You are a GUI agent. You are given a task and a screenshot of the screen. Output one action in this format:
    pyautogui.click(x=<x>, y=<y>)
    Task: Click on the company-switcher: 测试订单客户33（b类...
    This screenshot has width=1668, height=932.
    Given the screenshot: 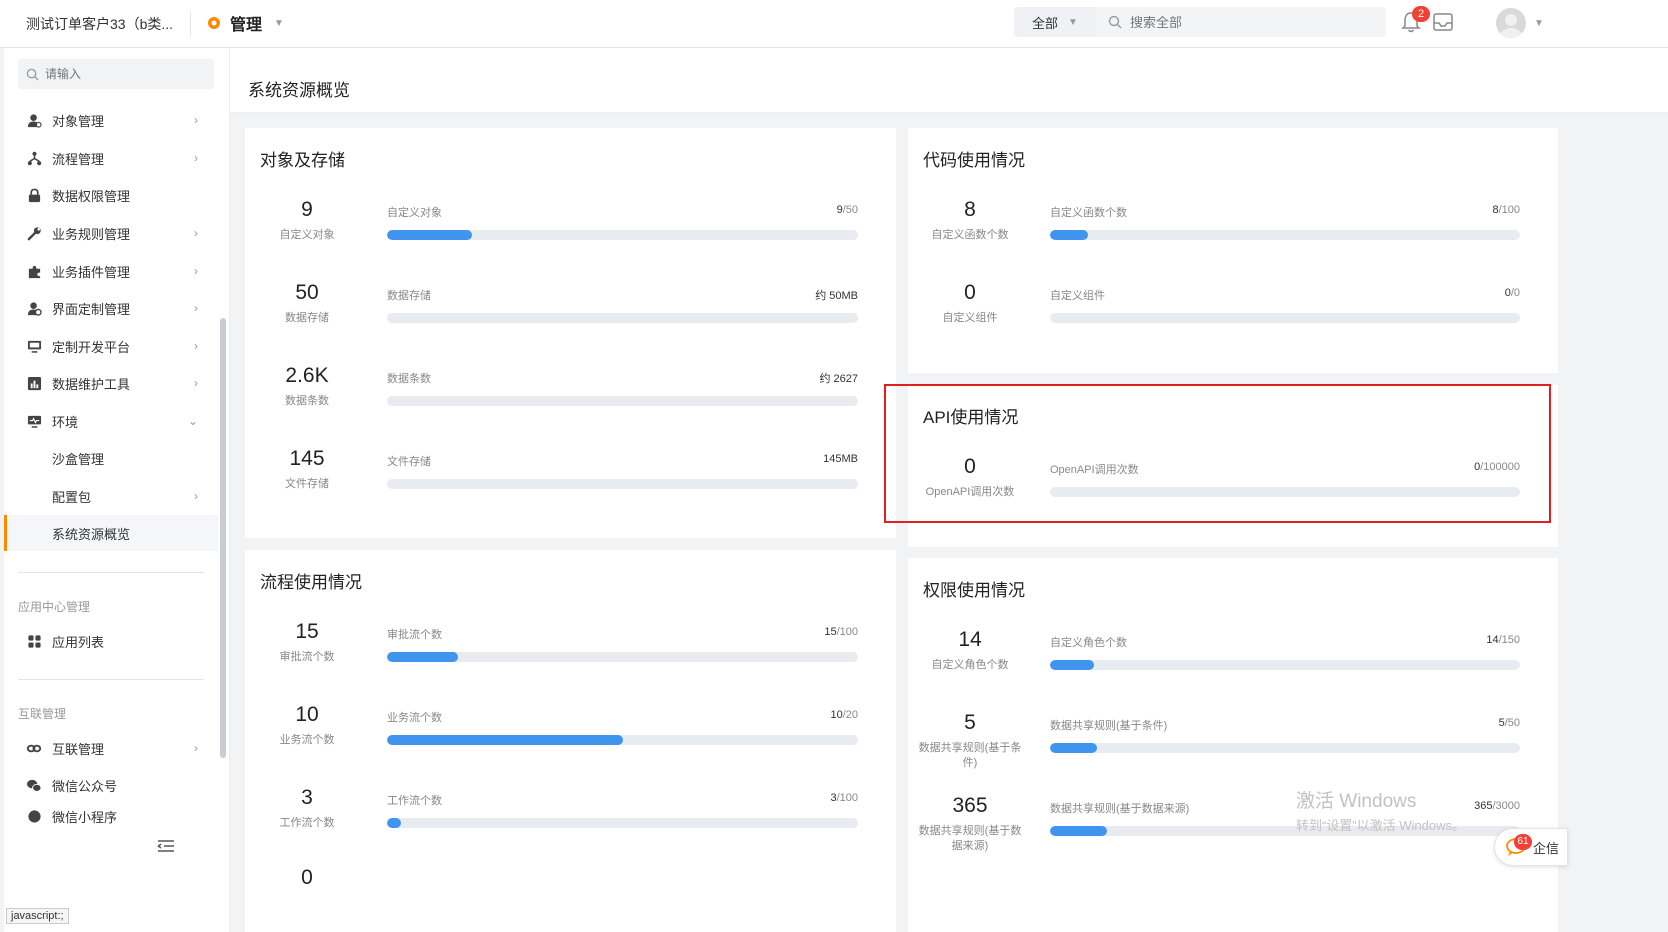 What is the action you would take?
    pyautogui.click(x=99, y=24)
    